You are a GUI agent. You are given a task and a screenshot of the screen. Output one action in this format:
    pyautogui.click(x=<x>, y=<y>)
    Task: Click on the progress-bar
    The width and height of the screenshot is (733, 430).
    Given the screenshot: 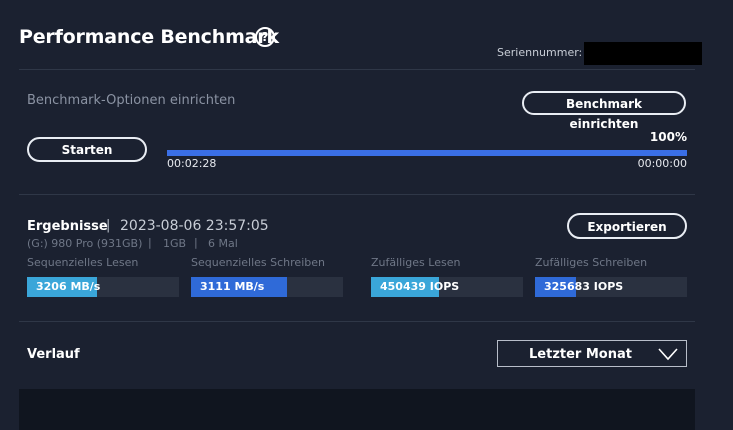 What is the action you would take?
    pyautogui.click(x=427, y=153)
    